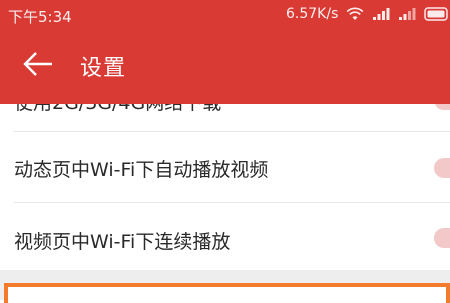 The width and height of the screenshot is (450, 303). I want to click on setting-row-mobile-download: 使用2G/3G/4G网络下载, so click(225, 118).